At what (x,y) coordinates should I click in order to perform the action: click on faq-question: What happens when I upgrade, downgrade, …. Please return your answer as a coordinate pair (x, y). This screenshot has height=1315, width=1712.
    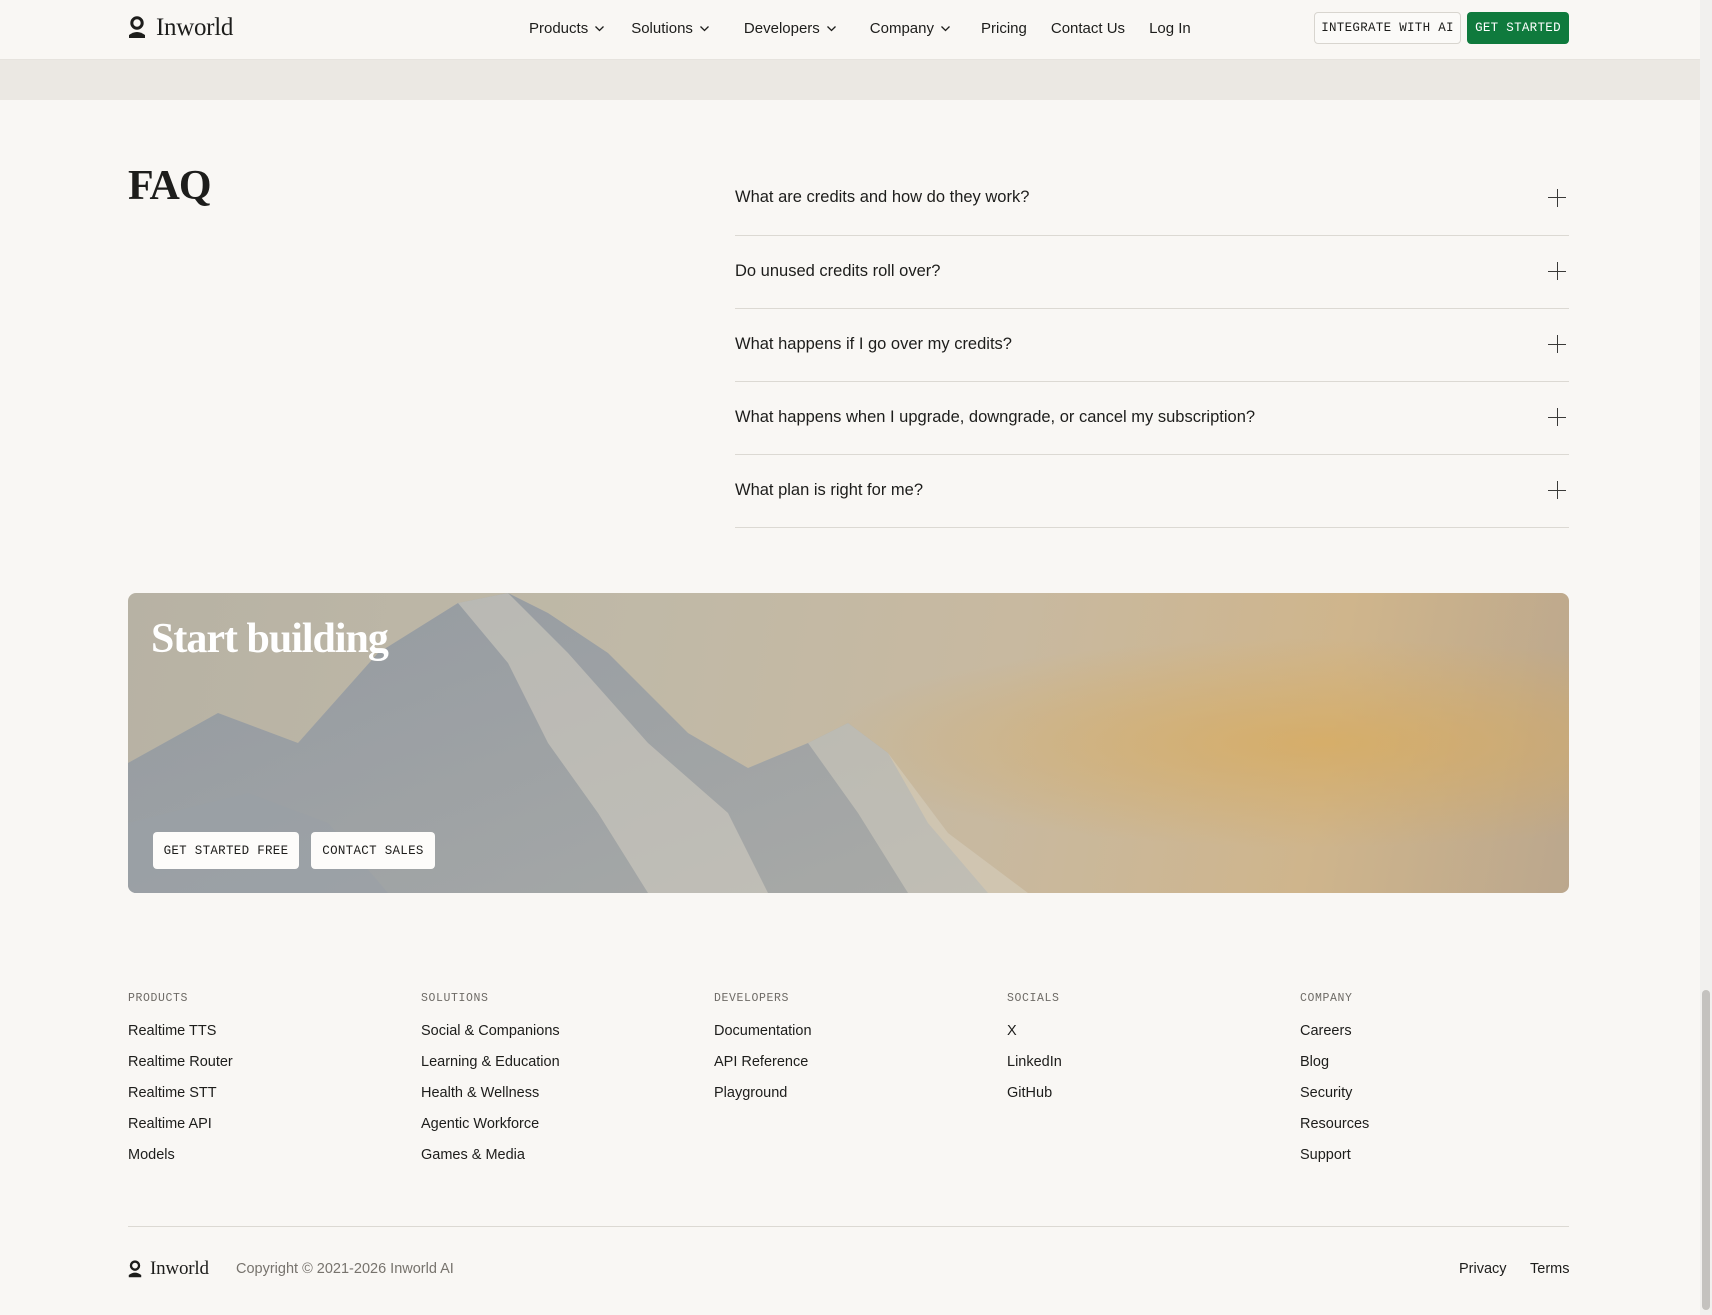
    Looking at the image, I should click on (995, 416).